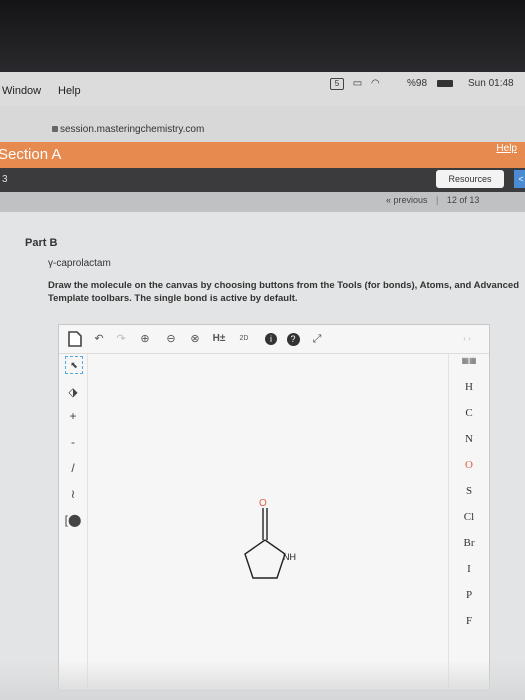 This screenshot has width=525, height=700. Describe the element at coordinates (469, 387) in the screenshot. I see `atom-h: H` at that location.